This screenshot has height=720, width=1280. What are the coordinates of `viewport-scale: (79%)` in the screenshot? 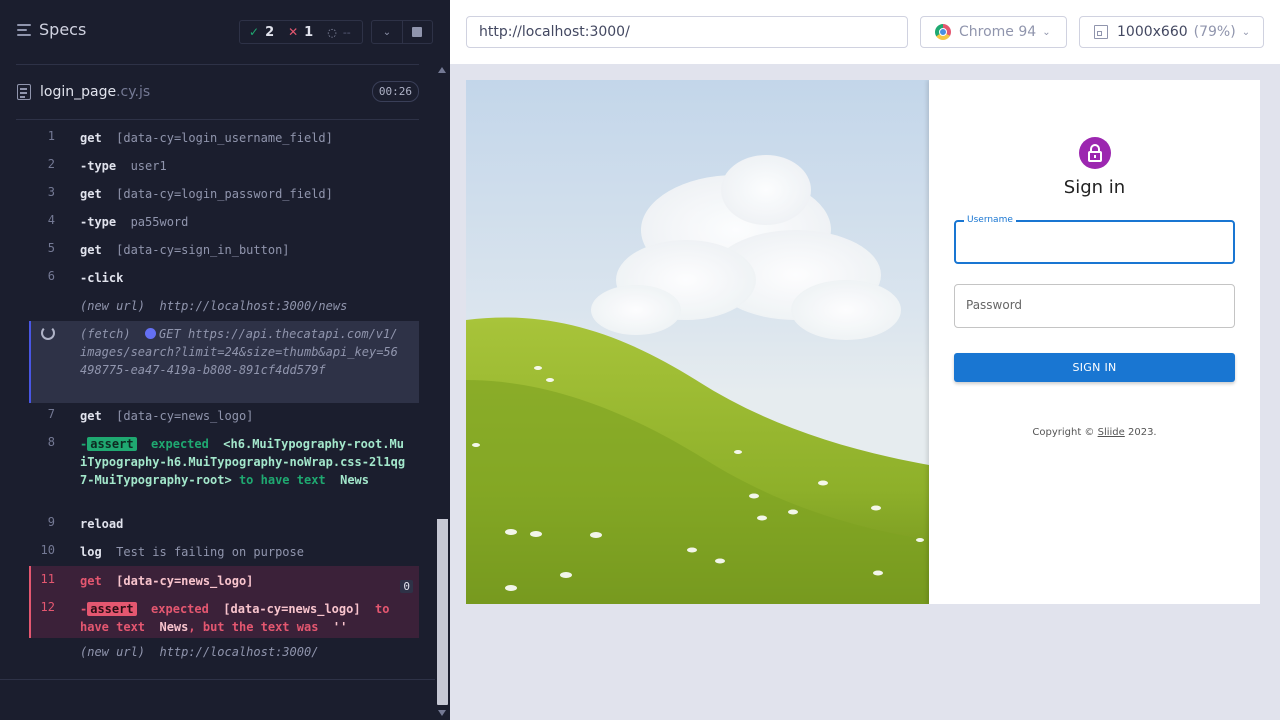 It's located at (1214, 32).